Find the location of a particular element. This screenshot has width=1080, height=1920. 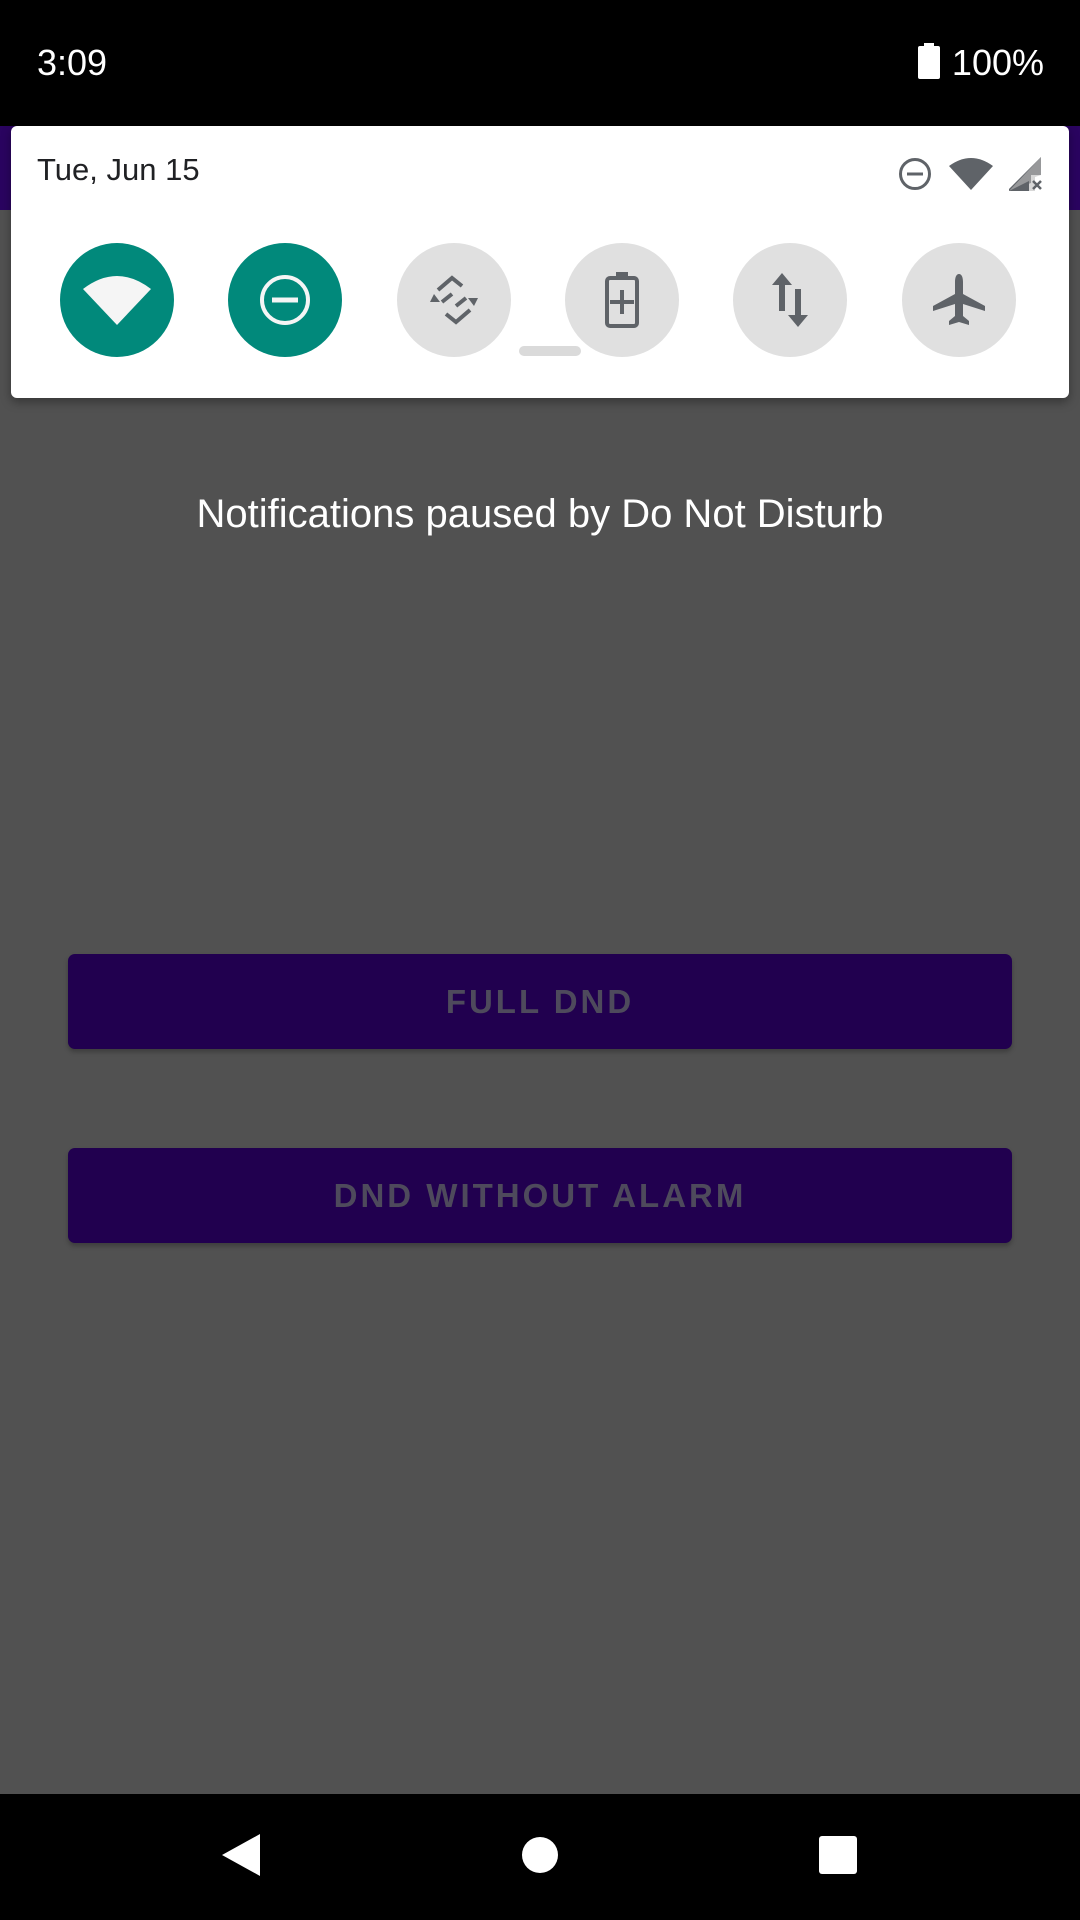

qs-tile-airplane is located at coordinates (959, 300).